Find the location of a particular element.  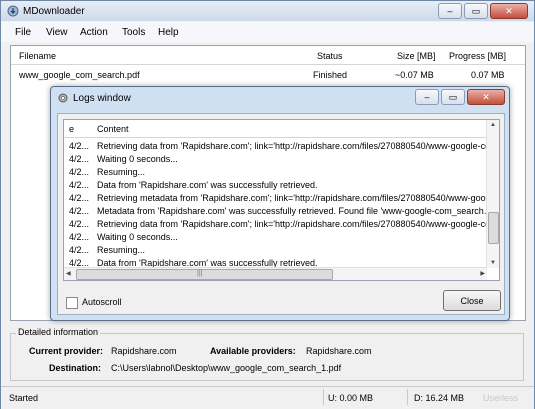

logs-title: Logs window is located at coordinates (102, 98).